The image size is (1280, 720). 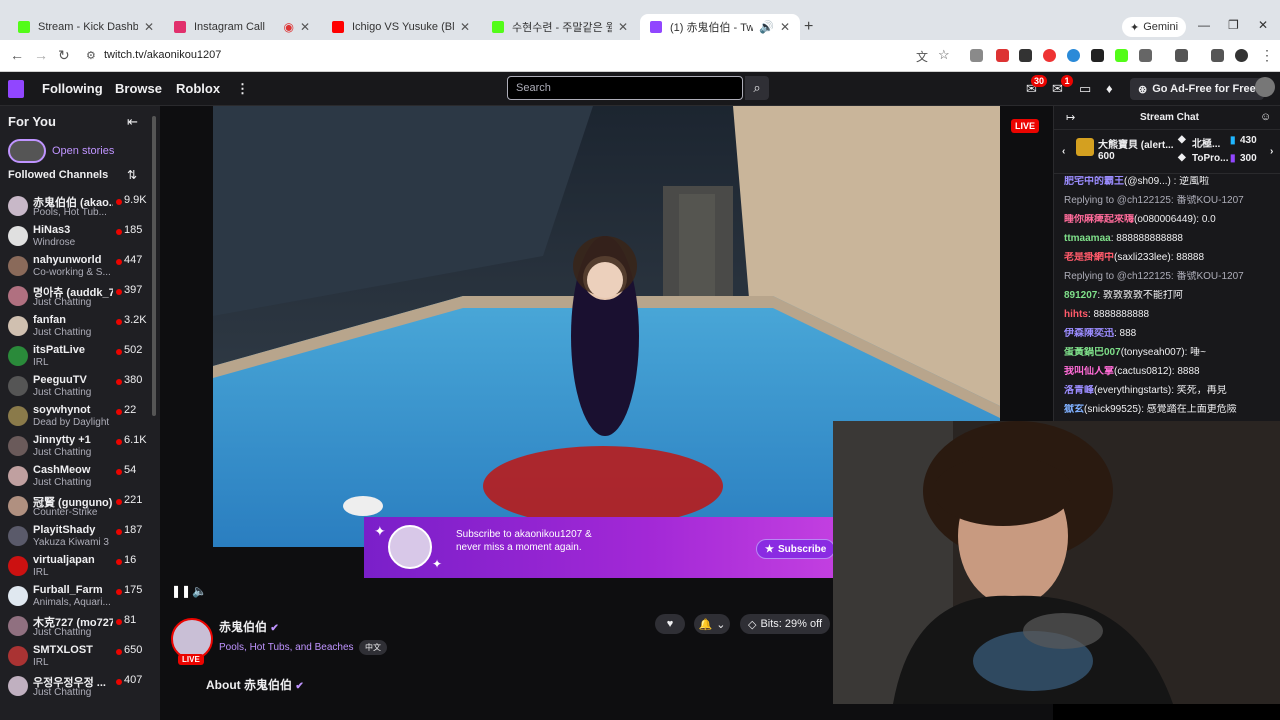 What do you see at coordinates (249, 626) in the screenshot?
I see `channel-name-row: 赤鬼伯伯 ✔` at bounding box center [249, 626].